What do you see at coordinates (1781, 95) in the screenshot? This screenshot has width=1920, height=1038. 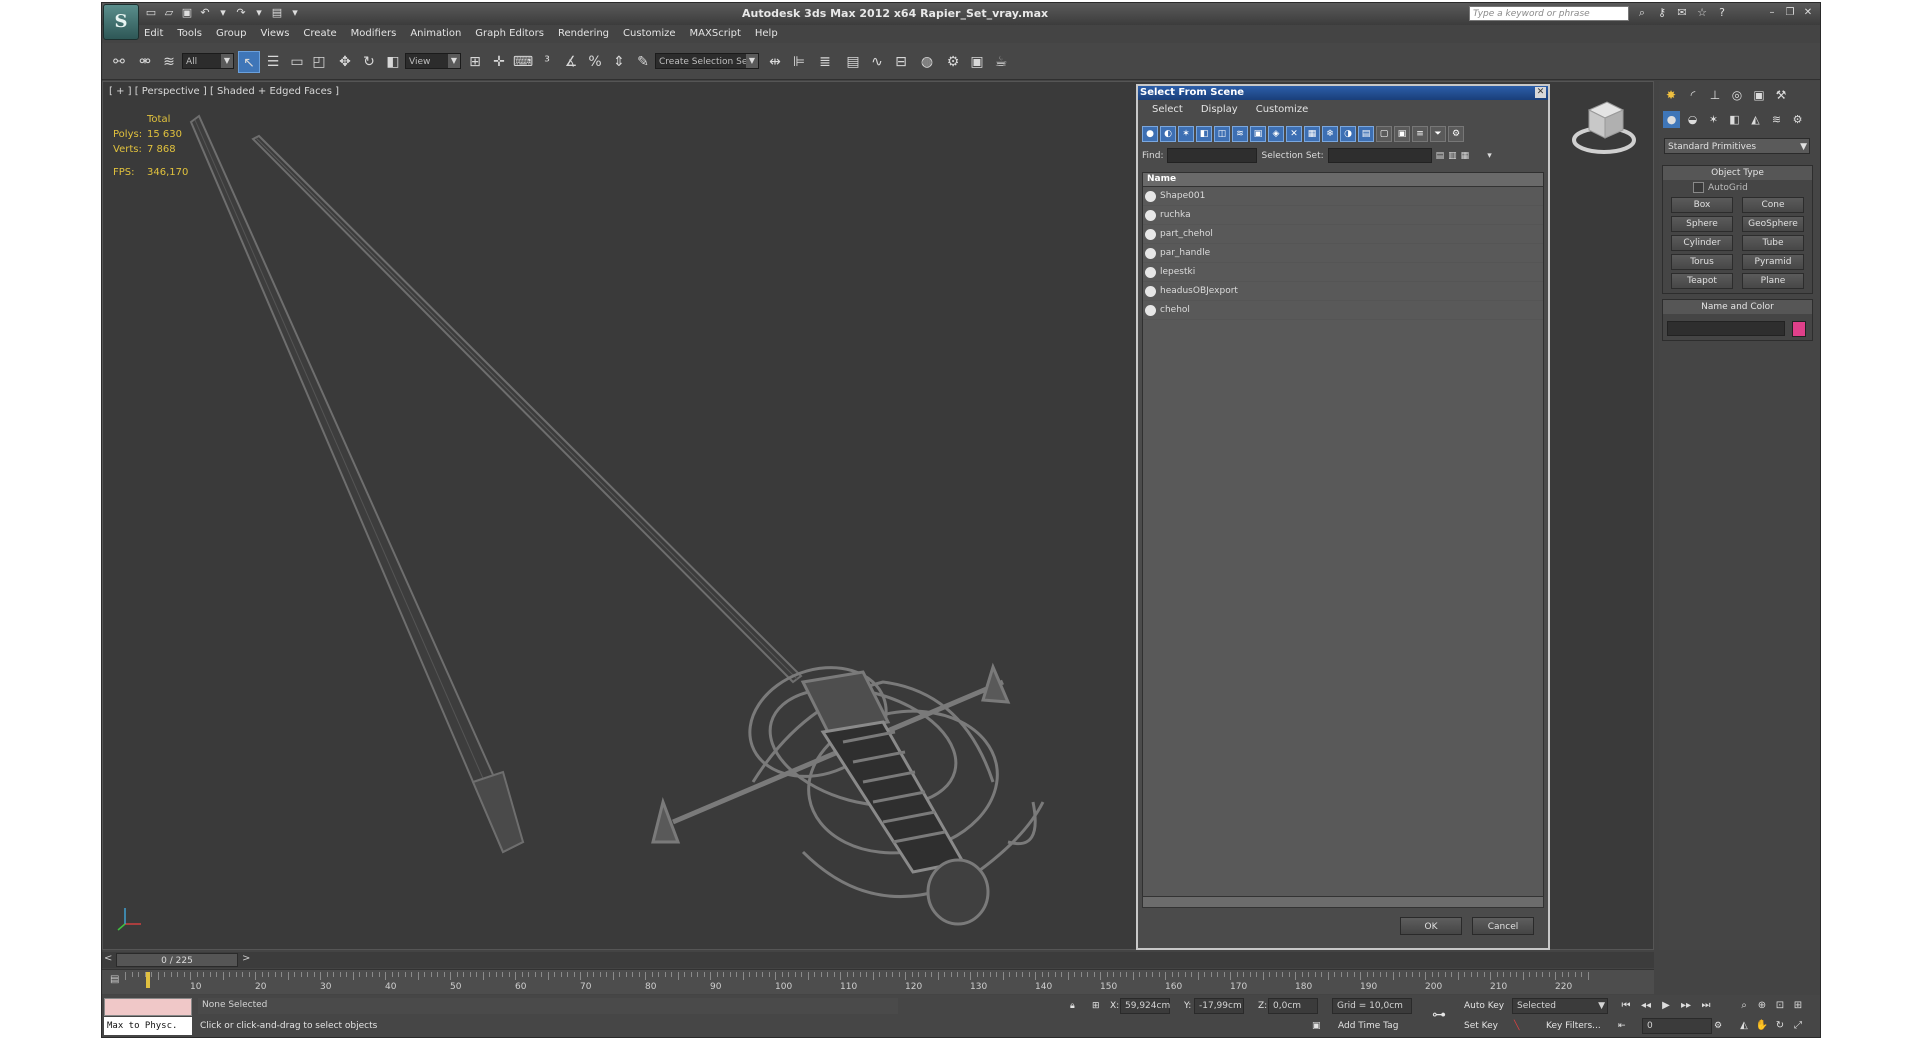 I see `utilities-tab-icon: ⚒` at bounding box center [1781, 95].